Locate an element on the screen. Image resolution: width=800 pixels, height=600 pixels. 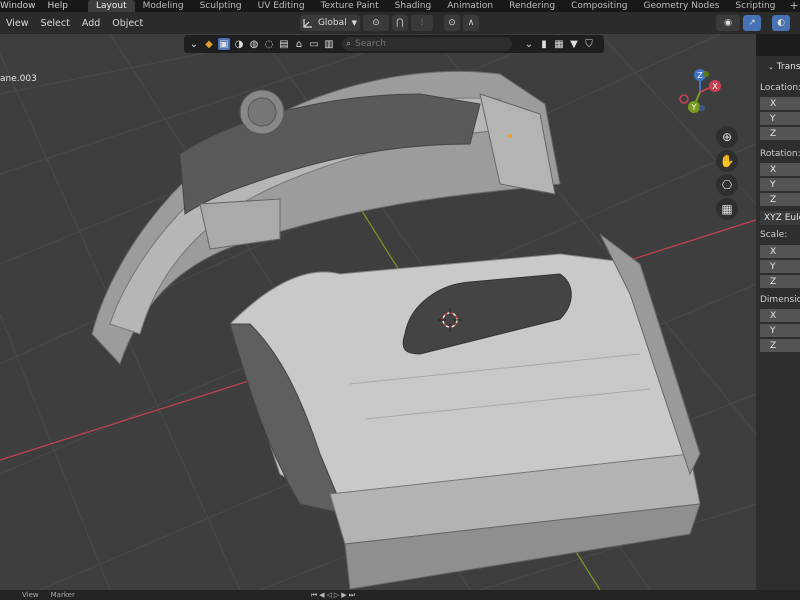
hand-icon: ✋ is located at coordinates (727, 161).